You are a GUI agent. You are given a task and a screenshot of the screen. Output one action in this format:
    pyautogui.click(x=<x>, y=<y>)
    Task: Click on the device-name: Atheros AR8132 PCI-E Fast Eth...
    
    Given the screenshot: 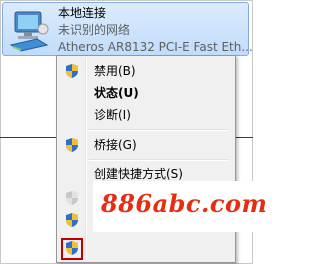 What is the action you would take?
    pyautogui.click(x=155, y=47)
    